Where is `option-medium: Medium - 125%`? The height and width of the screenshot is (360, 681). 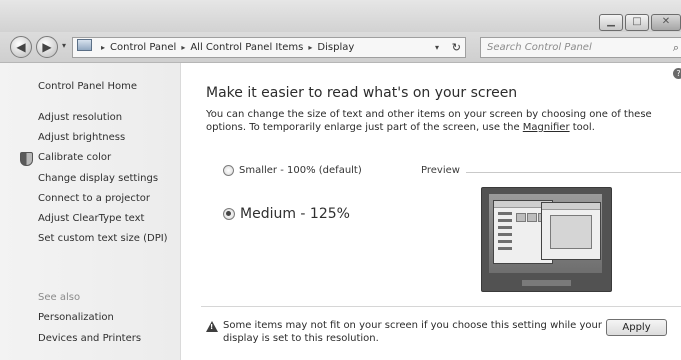 option-medium: Medium - 125% is located at coordinates (286, 214).